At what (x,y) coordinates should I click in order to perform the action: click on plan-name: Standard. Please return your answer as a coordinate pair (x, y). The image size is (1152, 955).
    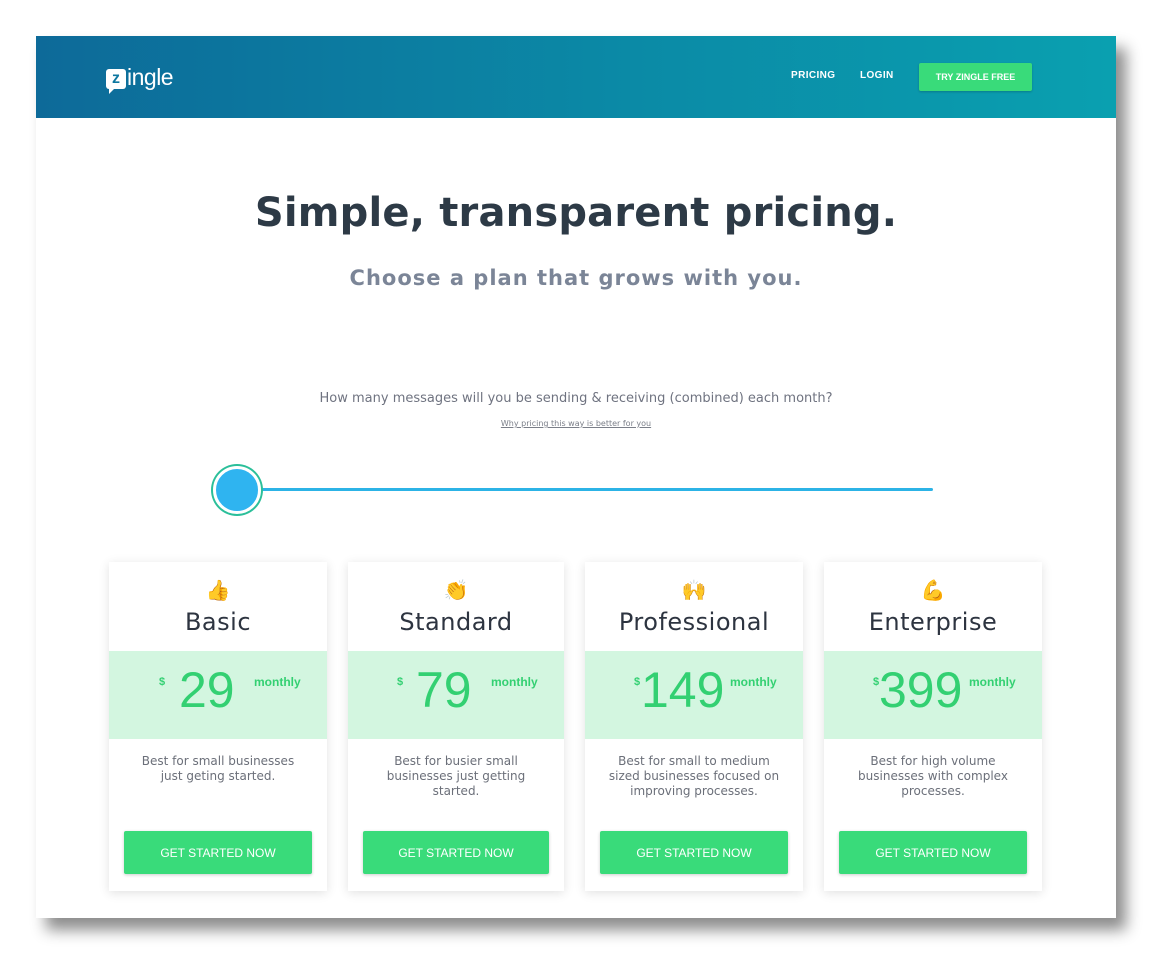
    Looking at the image, I should click on (456, 622).